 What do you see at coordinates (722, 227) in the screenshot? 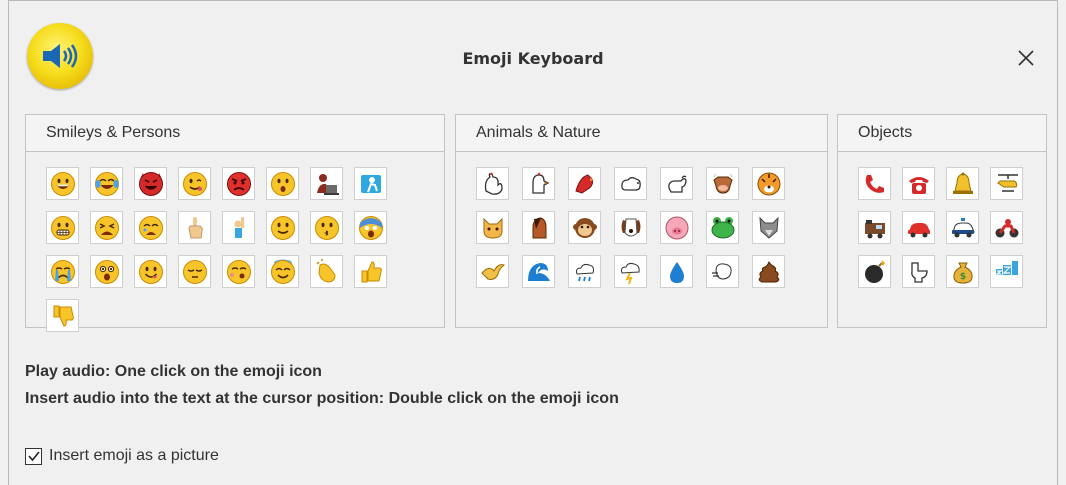
I see `emoji-button-frog-face` at bounding box center [722, 227].